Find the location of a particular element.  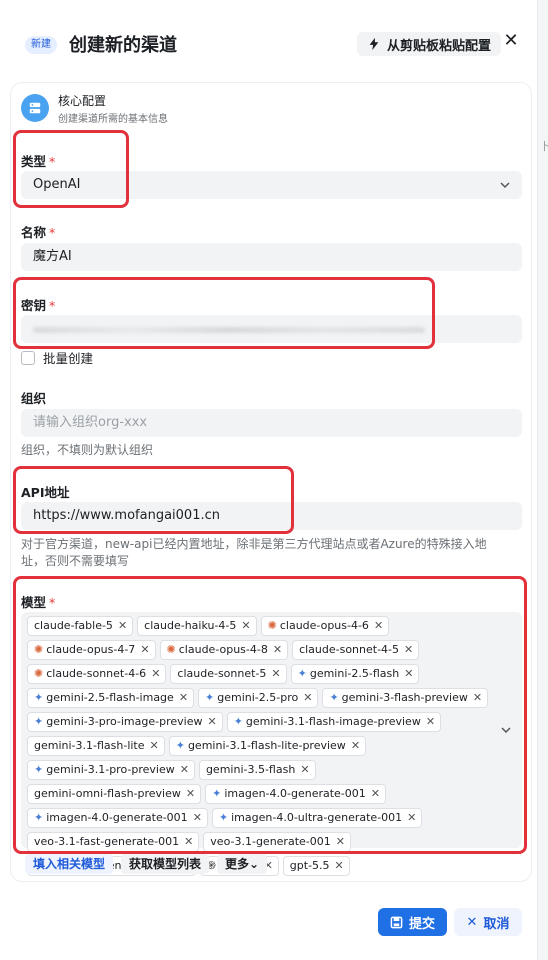

model-tag: ✦ gemini-3.1-pro-preview ✕ is located at coordinates (111, 770).